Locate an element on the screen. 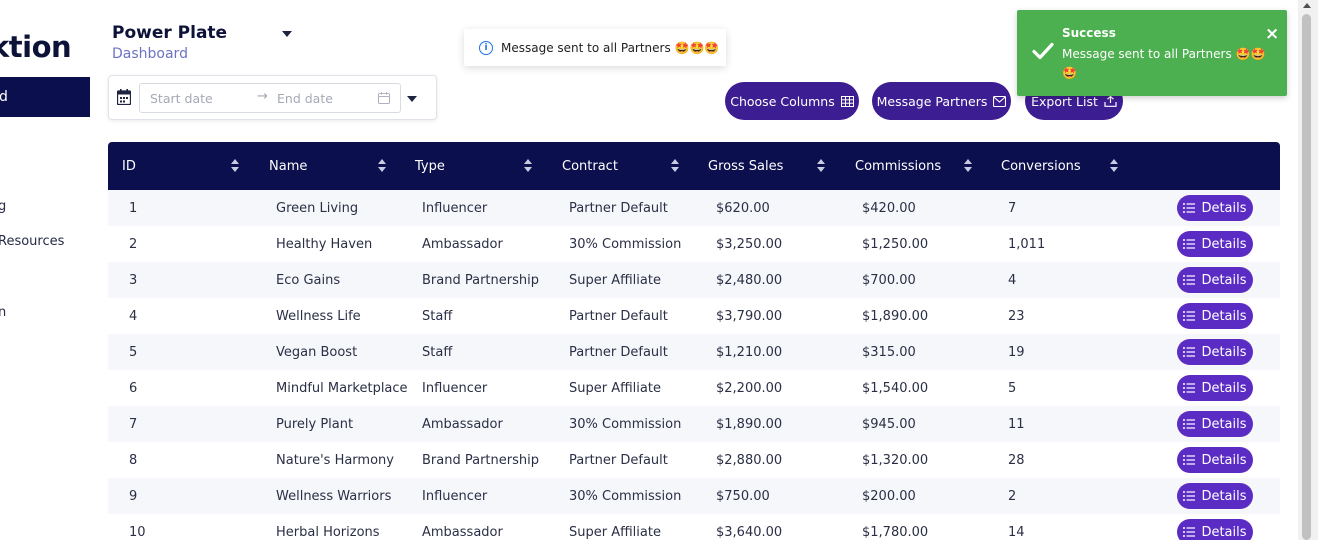 Image resolution: width=1318 pixels, height=540 pixels. cell-conversions: 23 is located at coordinates (1016, 316).